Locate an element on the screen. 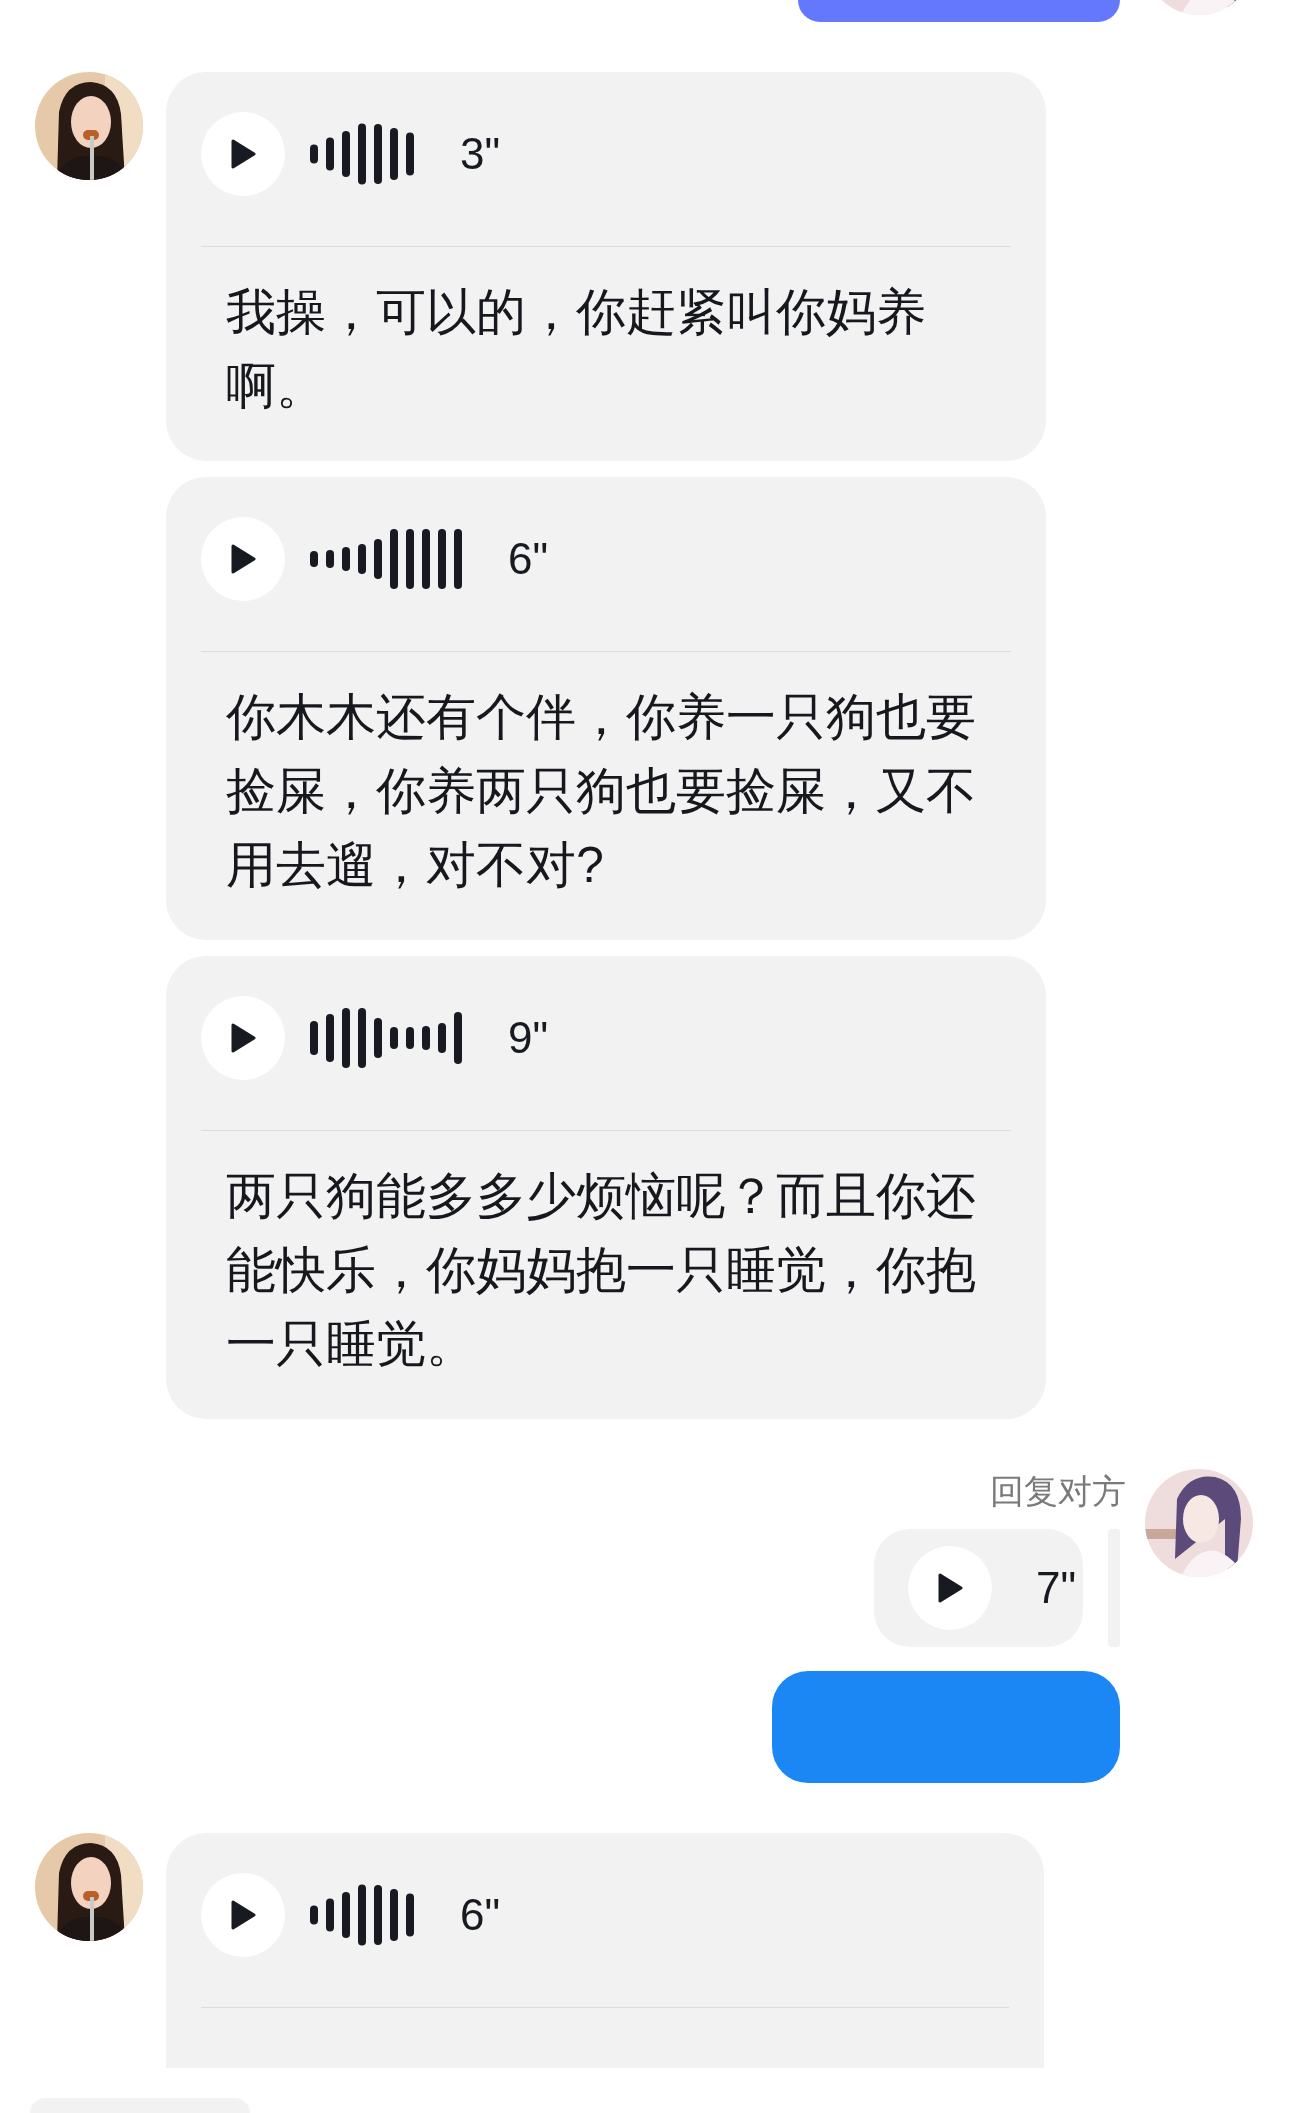 This screenshot has height=2113, width=1290. voice-duration: 7" is located at coordinates (1056, 1588).